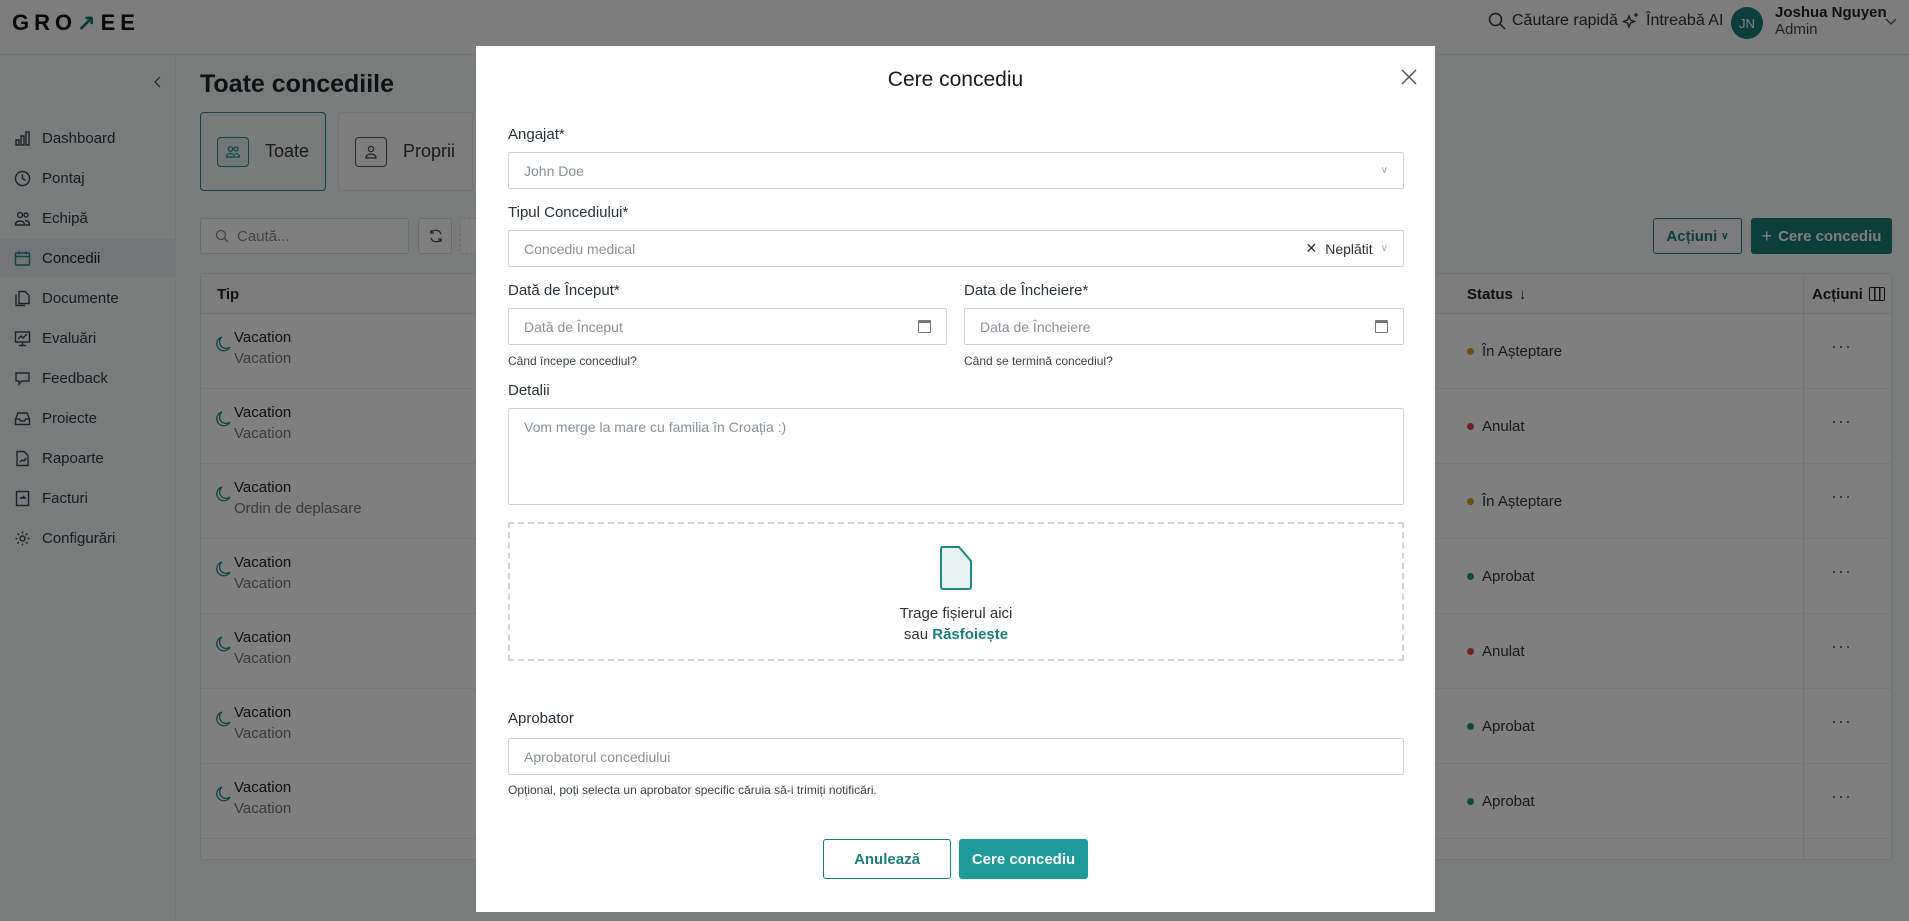 The image size is (1909, 921). What do you see at coordinates (956, 248) in the screenshot?
I see `leave-type-select: Concediu medical ✕ Neplătit ∨` at bounding box center [956, 248].